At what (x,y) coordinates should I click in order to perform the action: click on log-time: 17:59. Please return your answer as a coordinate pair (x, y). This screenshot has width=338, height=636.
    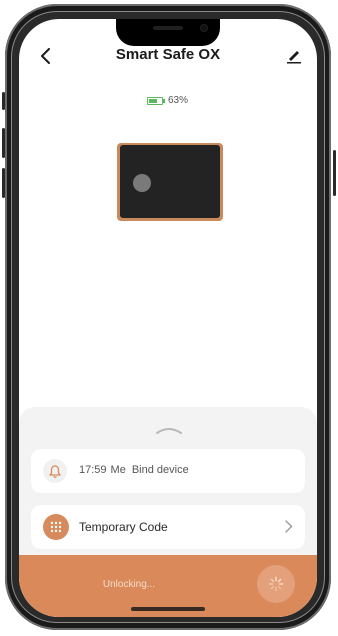
    Looking at the image, I should click on (93, 470).